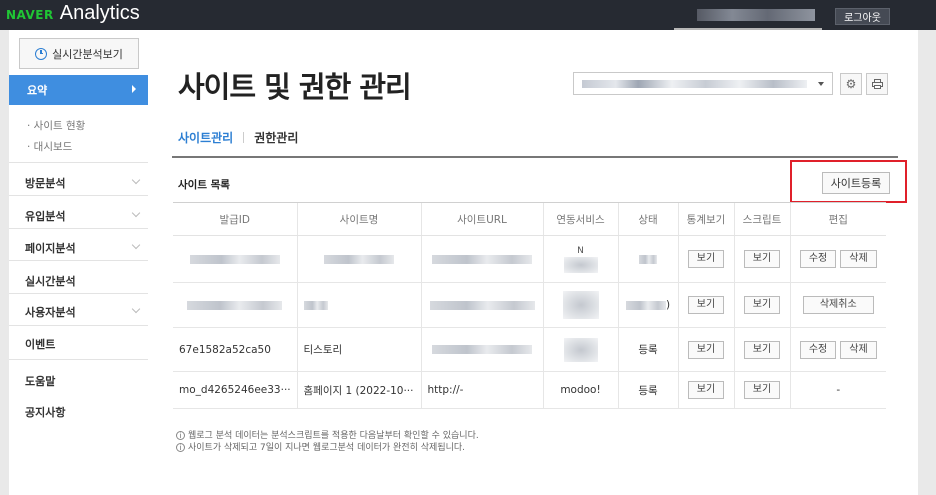 Image resolution: width=936 pixels, height=495 pixels. What do you see at coordinates (647, 305) in the screenshot?
I see `cell-status: )` at bounding box center [647, 305].